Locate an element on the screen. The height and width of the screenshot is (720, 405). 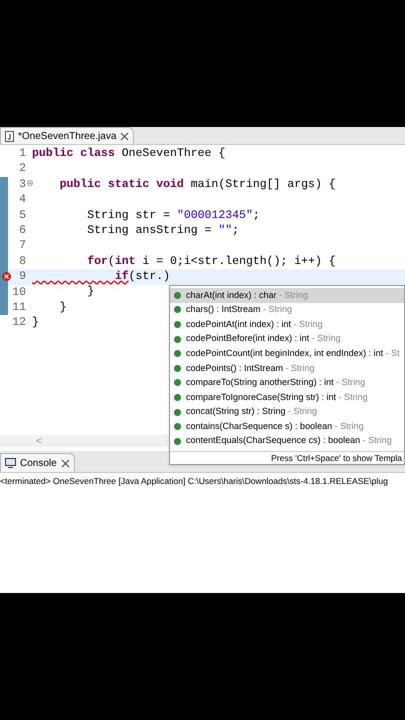
line-number: 5 is located at coordinates (22, 216).